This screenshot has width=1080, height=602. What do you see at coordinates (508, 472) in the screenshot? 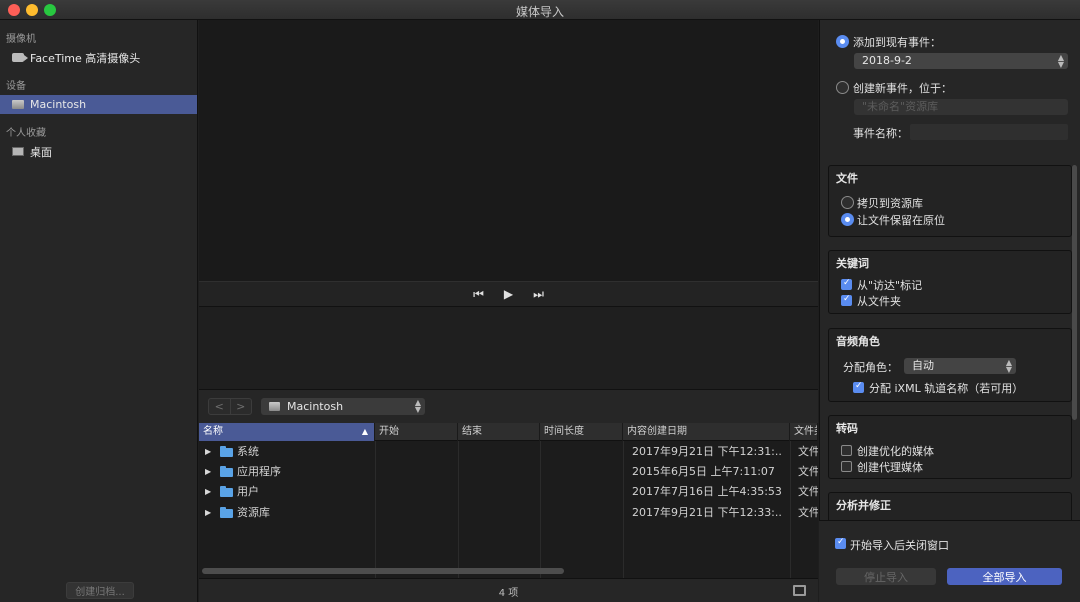
I see `table-row: ▶ 应用程序 2015年6月5日 上午7:11:07 文件` at bounding box center [508, 472].